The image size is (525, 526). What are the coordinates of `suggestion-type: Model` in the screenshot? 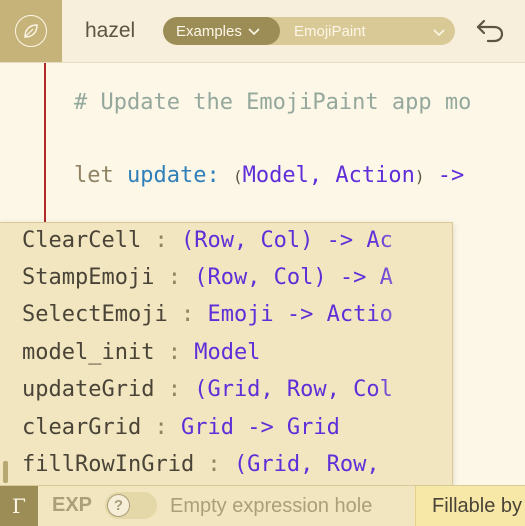 It's located at (227, 352).